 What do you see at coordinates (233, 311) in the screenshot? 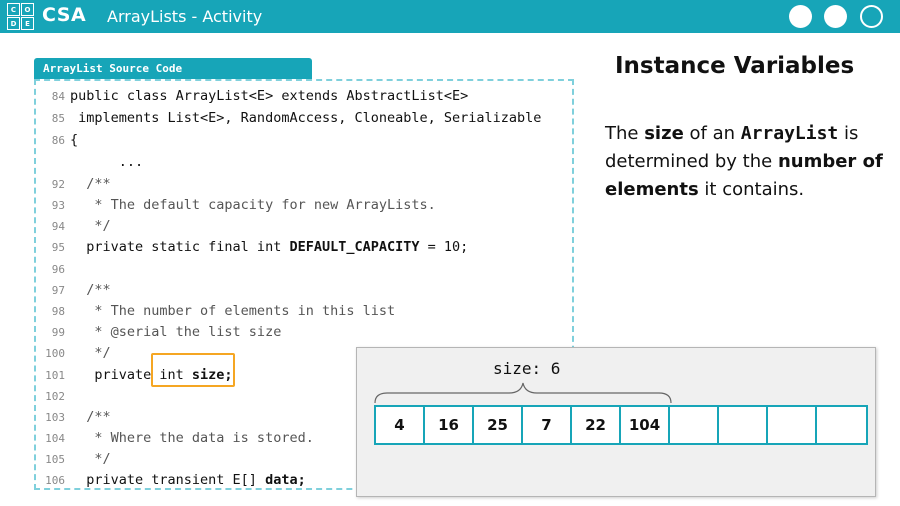
I see `code-text: * The number of elements in this list` at bounding box center [233, 311].